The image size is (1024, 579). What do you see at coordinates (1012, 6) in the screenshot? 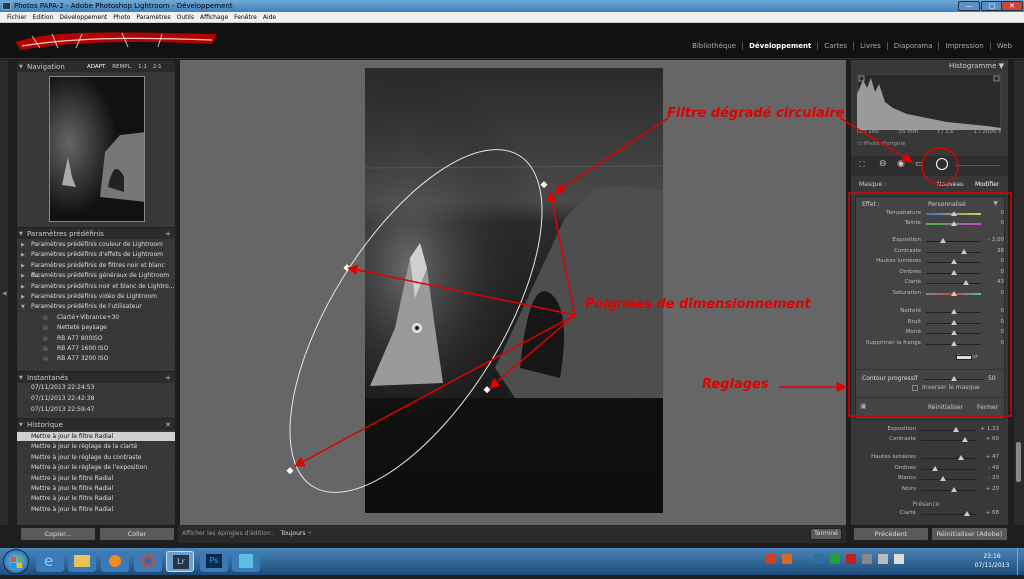
I see `close-button: ✕` at bounding box center [1012, 6].